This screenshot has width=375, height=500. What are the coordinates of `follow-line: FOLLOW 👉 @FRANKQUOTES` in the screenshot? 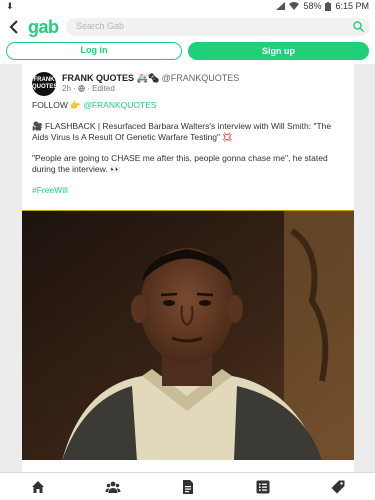 It's located at (188, 105).